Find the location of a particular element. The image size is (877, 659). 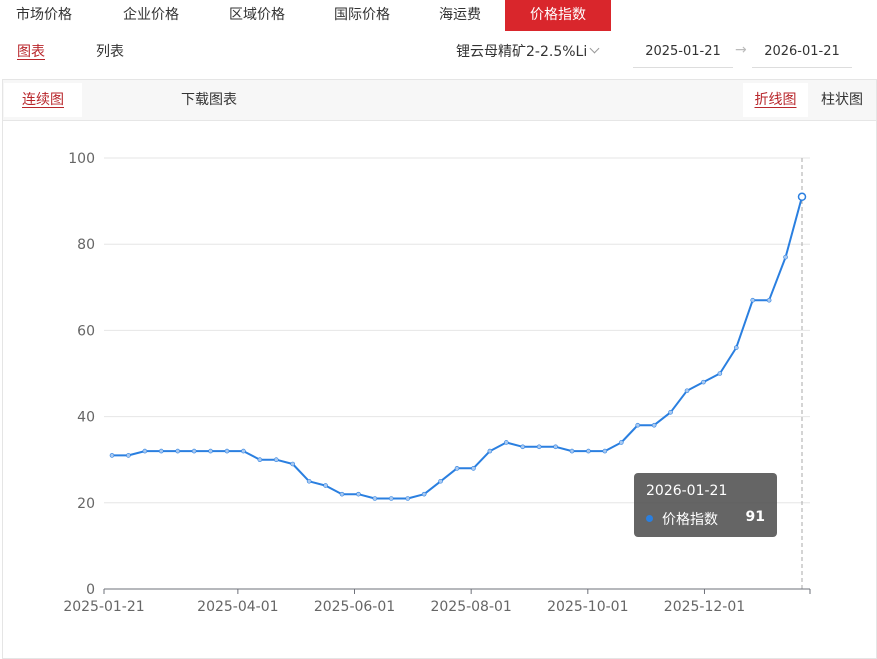

y-tick-label: 80 is located at coordinates (86, 245).